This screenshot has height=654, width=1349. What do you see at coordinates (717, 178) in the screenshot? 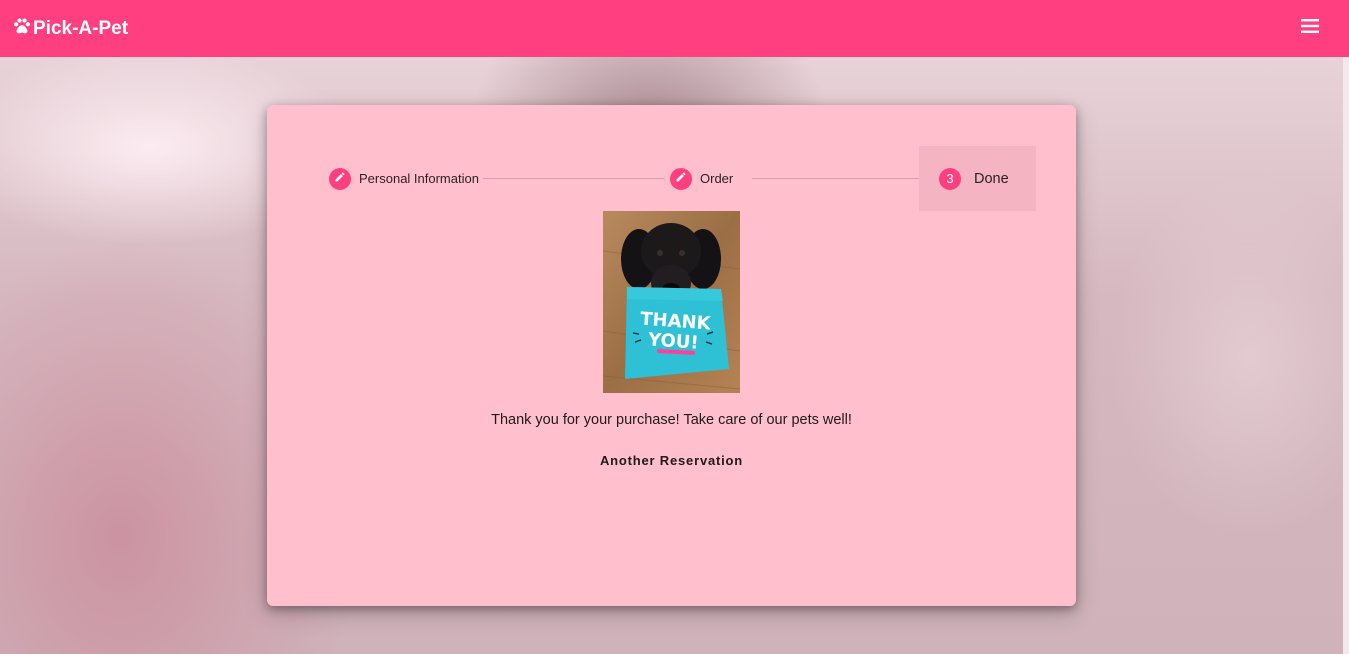
I see `step-label: Order` at bounding box center [717, 178].